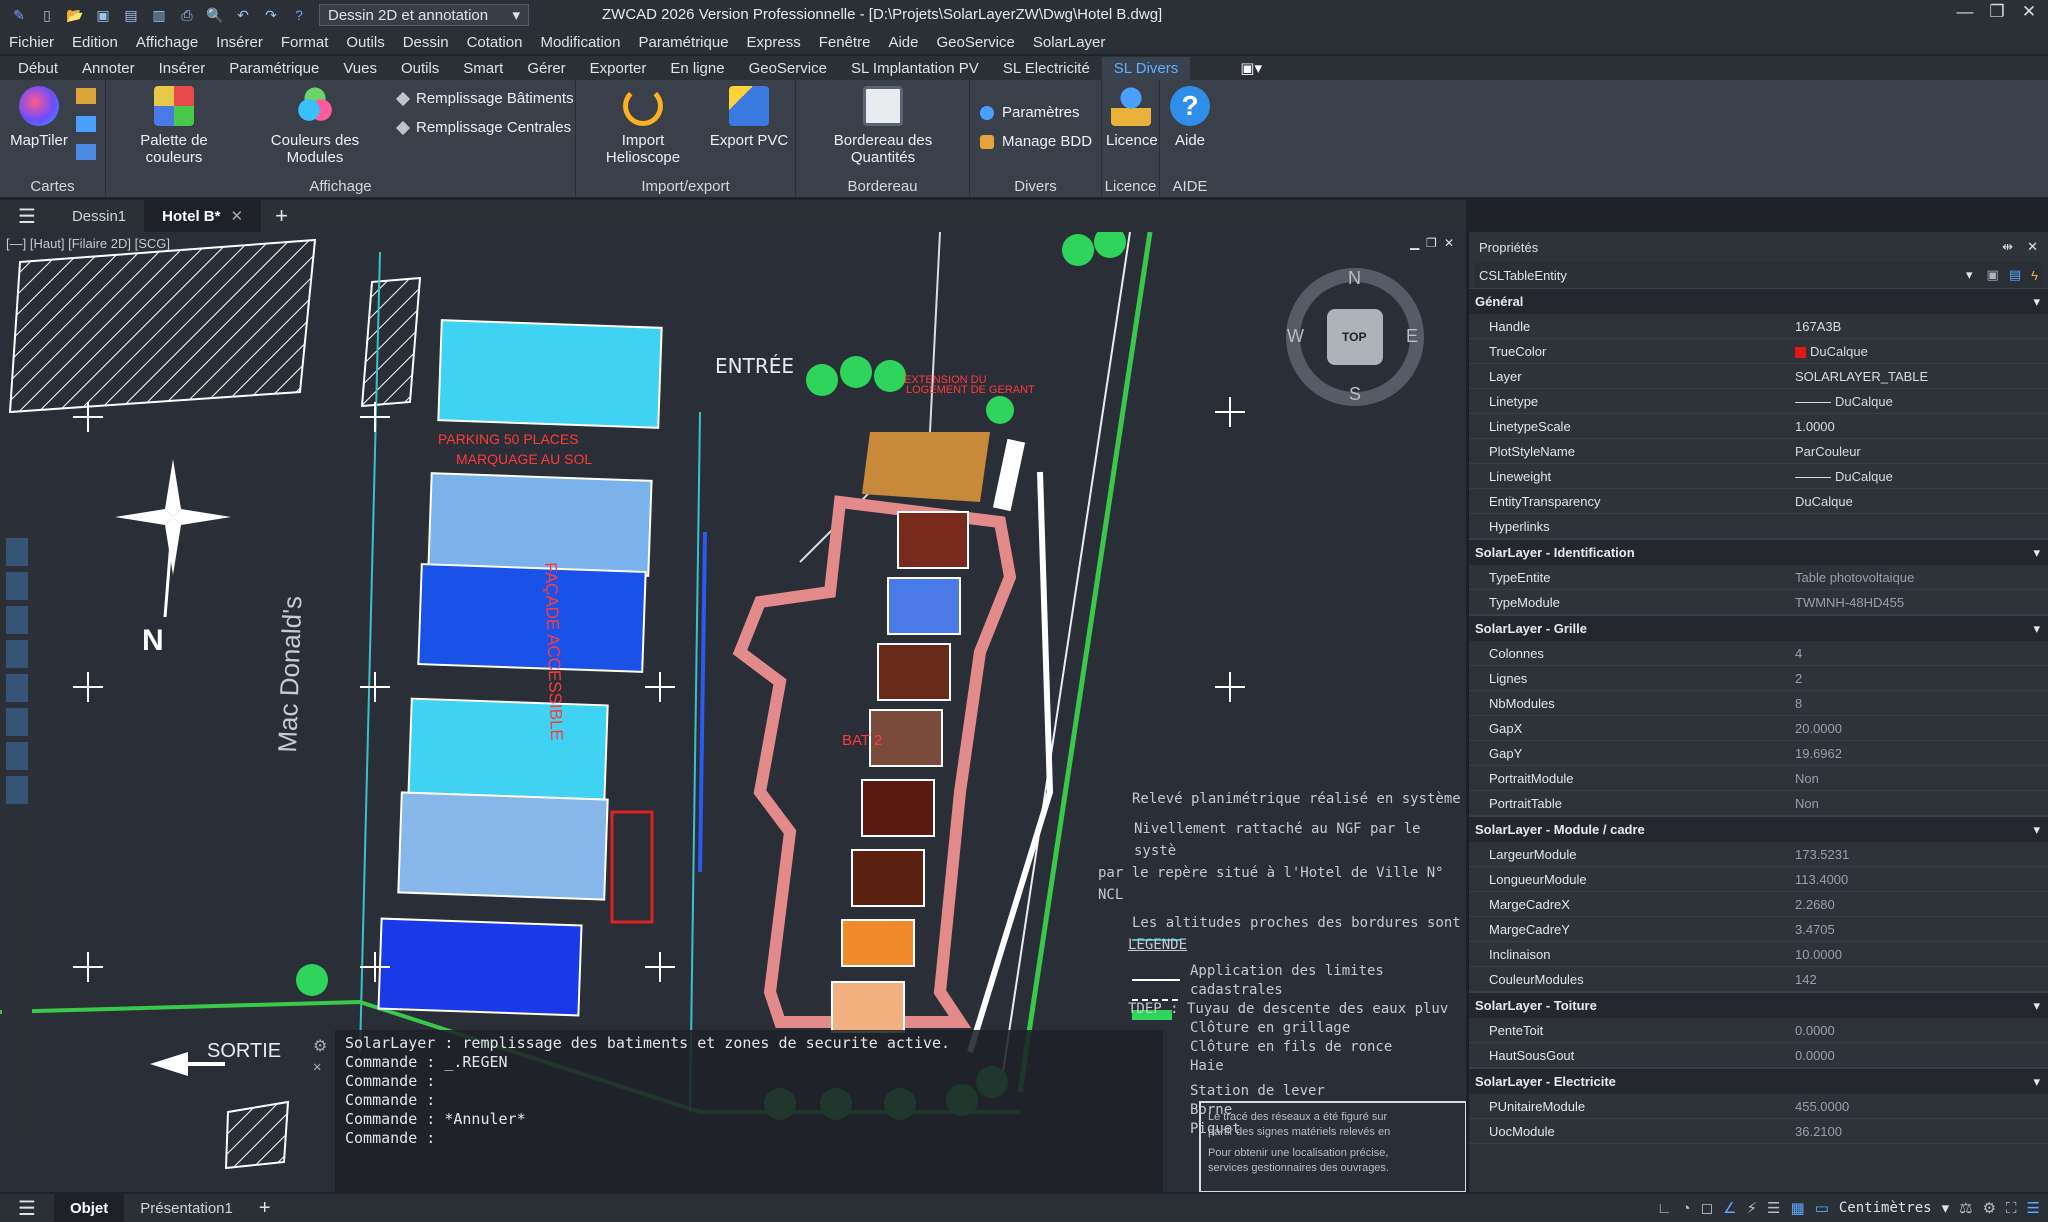 The width and height of the screenshot is (2048, 1222). What do you see at coordinates (2034, 275) in the screenshot?
I see `toggle-pickadd-icon: ϟ` at bounding box center [2034, 275].